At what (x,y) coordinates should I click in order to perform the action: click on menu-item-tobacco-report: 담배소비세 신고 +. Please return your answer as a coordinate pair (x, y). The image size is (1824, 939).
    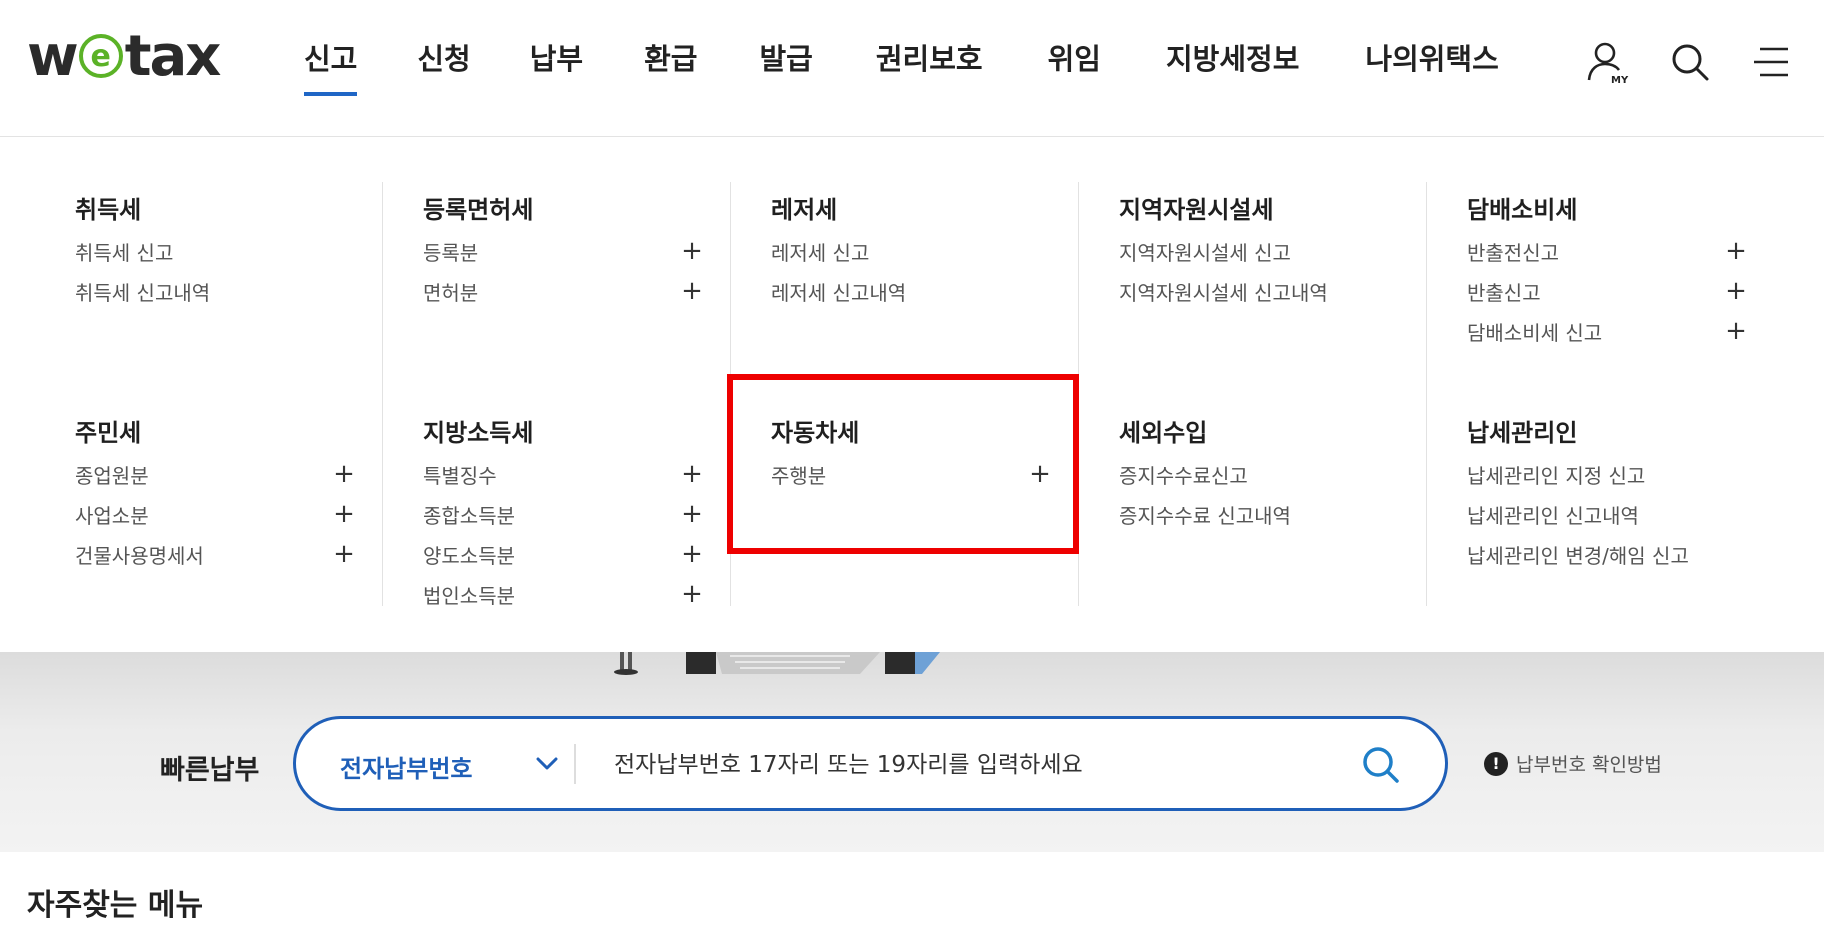
    Looking at the image, I should click on (1607, 338).